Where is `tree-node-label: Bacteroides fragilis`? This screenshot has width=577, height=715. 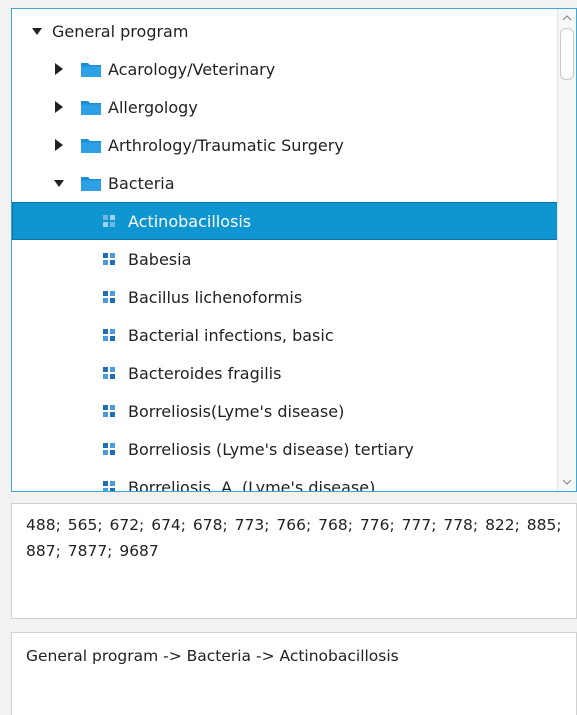 tree-node-label: Bacteroides fragilis is located at coordinates (205, 373).